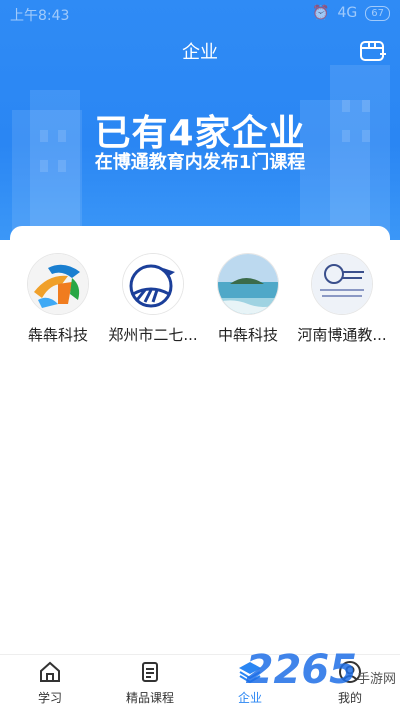 Image resolution: width=400 pixels, height=711 pixels. I want to click on seascape-photo, so click(248, 284).